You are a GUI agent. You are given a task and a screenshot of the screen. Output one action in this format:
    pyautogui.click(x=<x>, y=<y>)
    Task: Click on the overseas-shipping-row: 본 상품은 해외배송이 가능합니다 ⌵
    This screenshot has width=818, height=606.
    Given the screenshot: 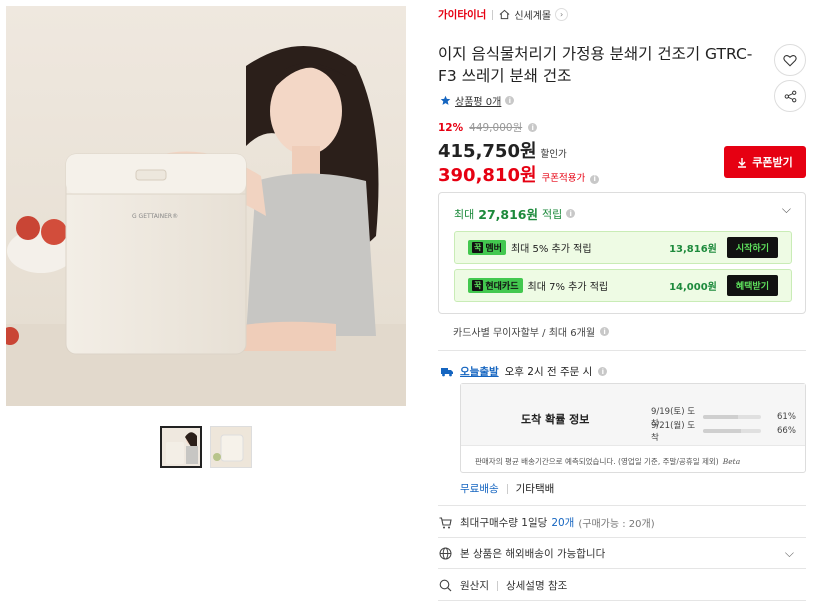 What is the action you would take?
    pyautogui.click(x=622, y=553)
    